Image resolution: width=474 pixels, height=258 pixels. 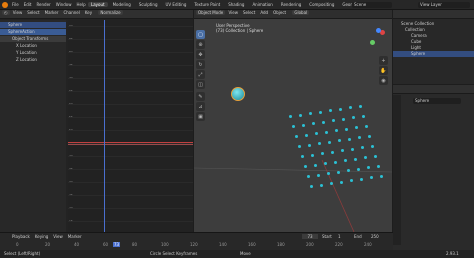 What do you see at coordinates (80, 4) in the screenshot?
I see `menu-help: Help` at bounding box center [80, 4].